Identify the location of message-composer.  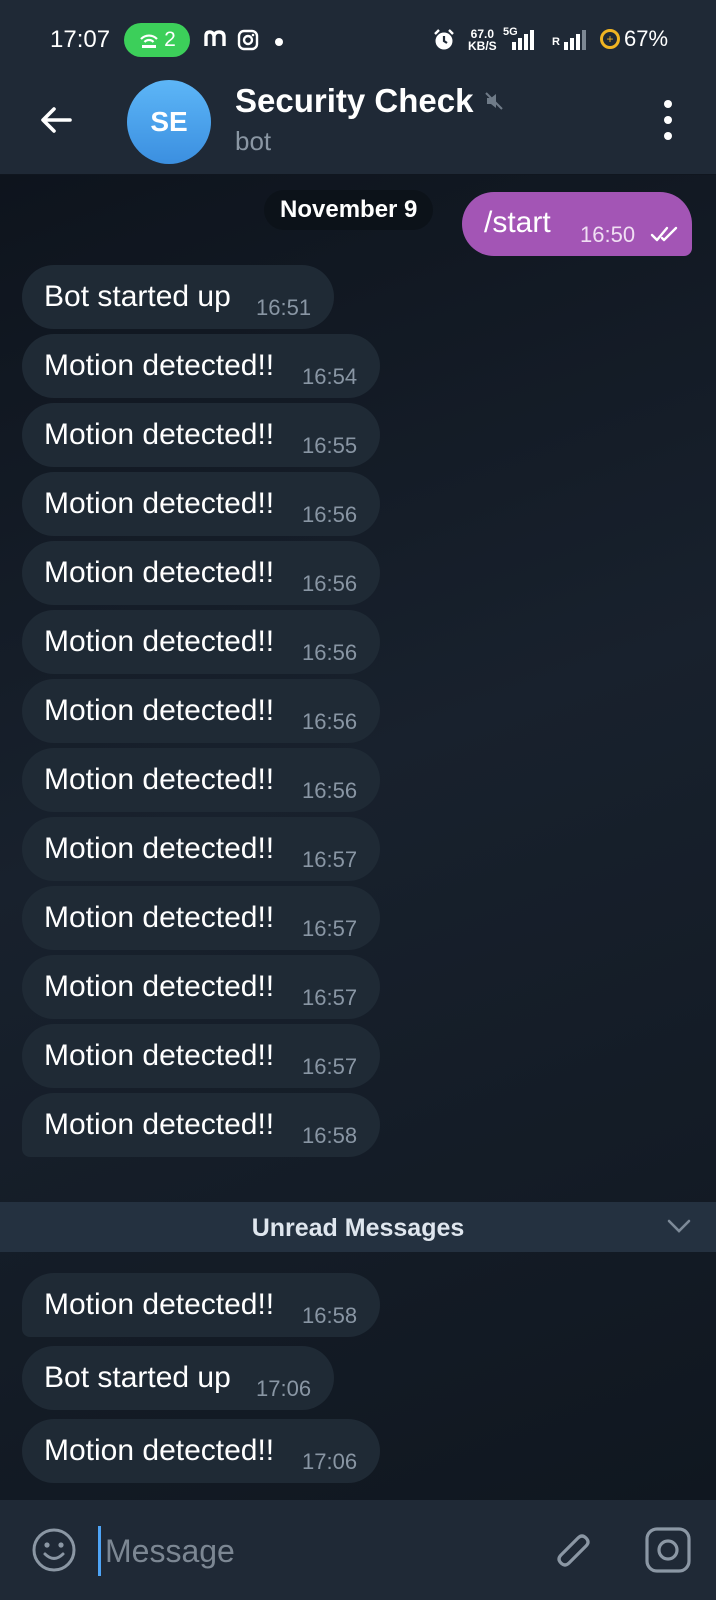
(358, 1550).